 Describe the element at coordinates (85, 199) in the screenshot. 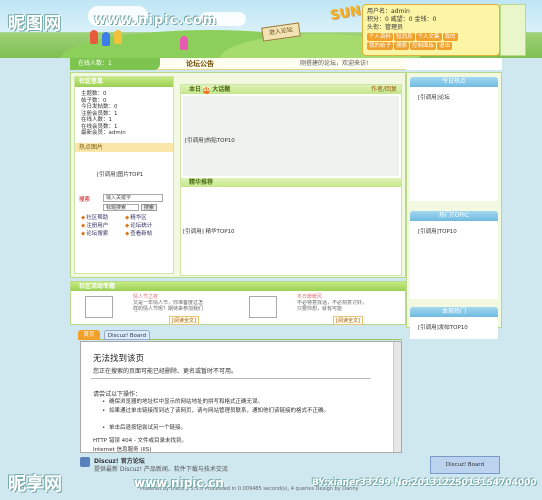

I see `search-label: 搜索` at that location.